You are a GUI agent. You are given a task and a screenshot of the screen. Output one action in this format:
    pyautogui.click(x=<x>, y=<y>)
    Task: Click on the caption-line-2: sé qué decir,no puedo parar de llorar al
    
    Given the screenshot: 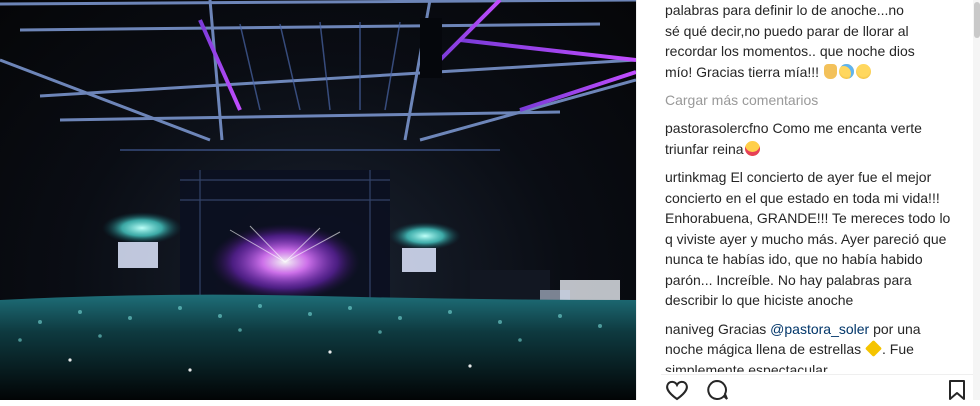 What is the action you would take?
    pyautogui.click(x=787, y=30)
    